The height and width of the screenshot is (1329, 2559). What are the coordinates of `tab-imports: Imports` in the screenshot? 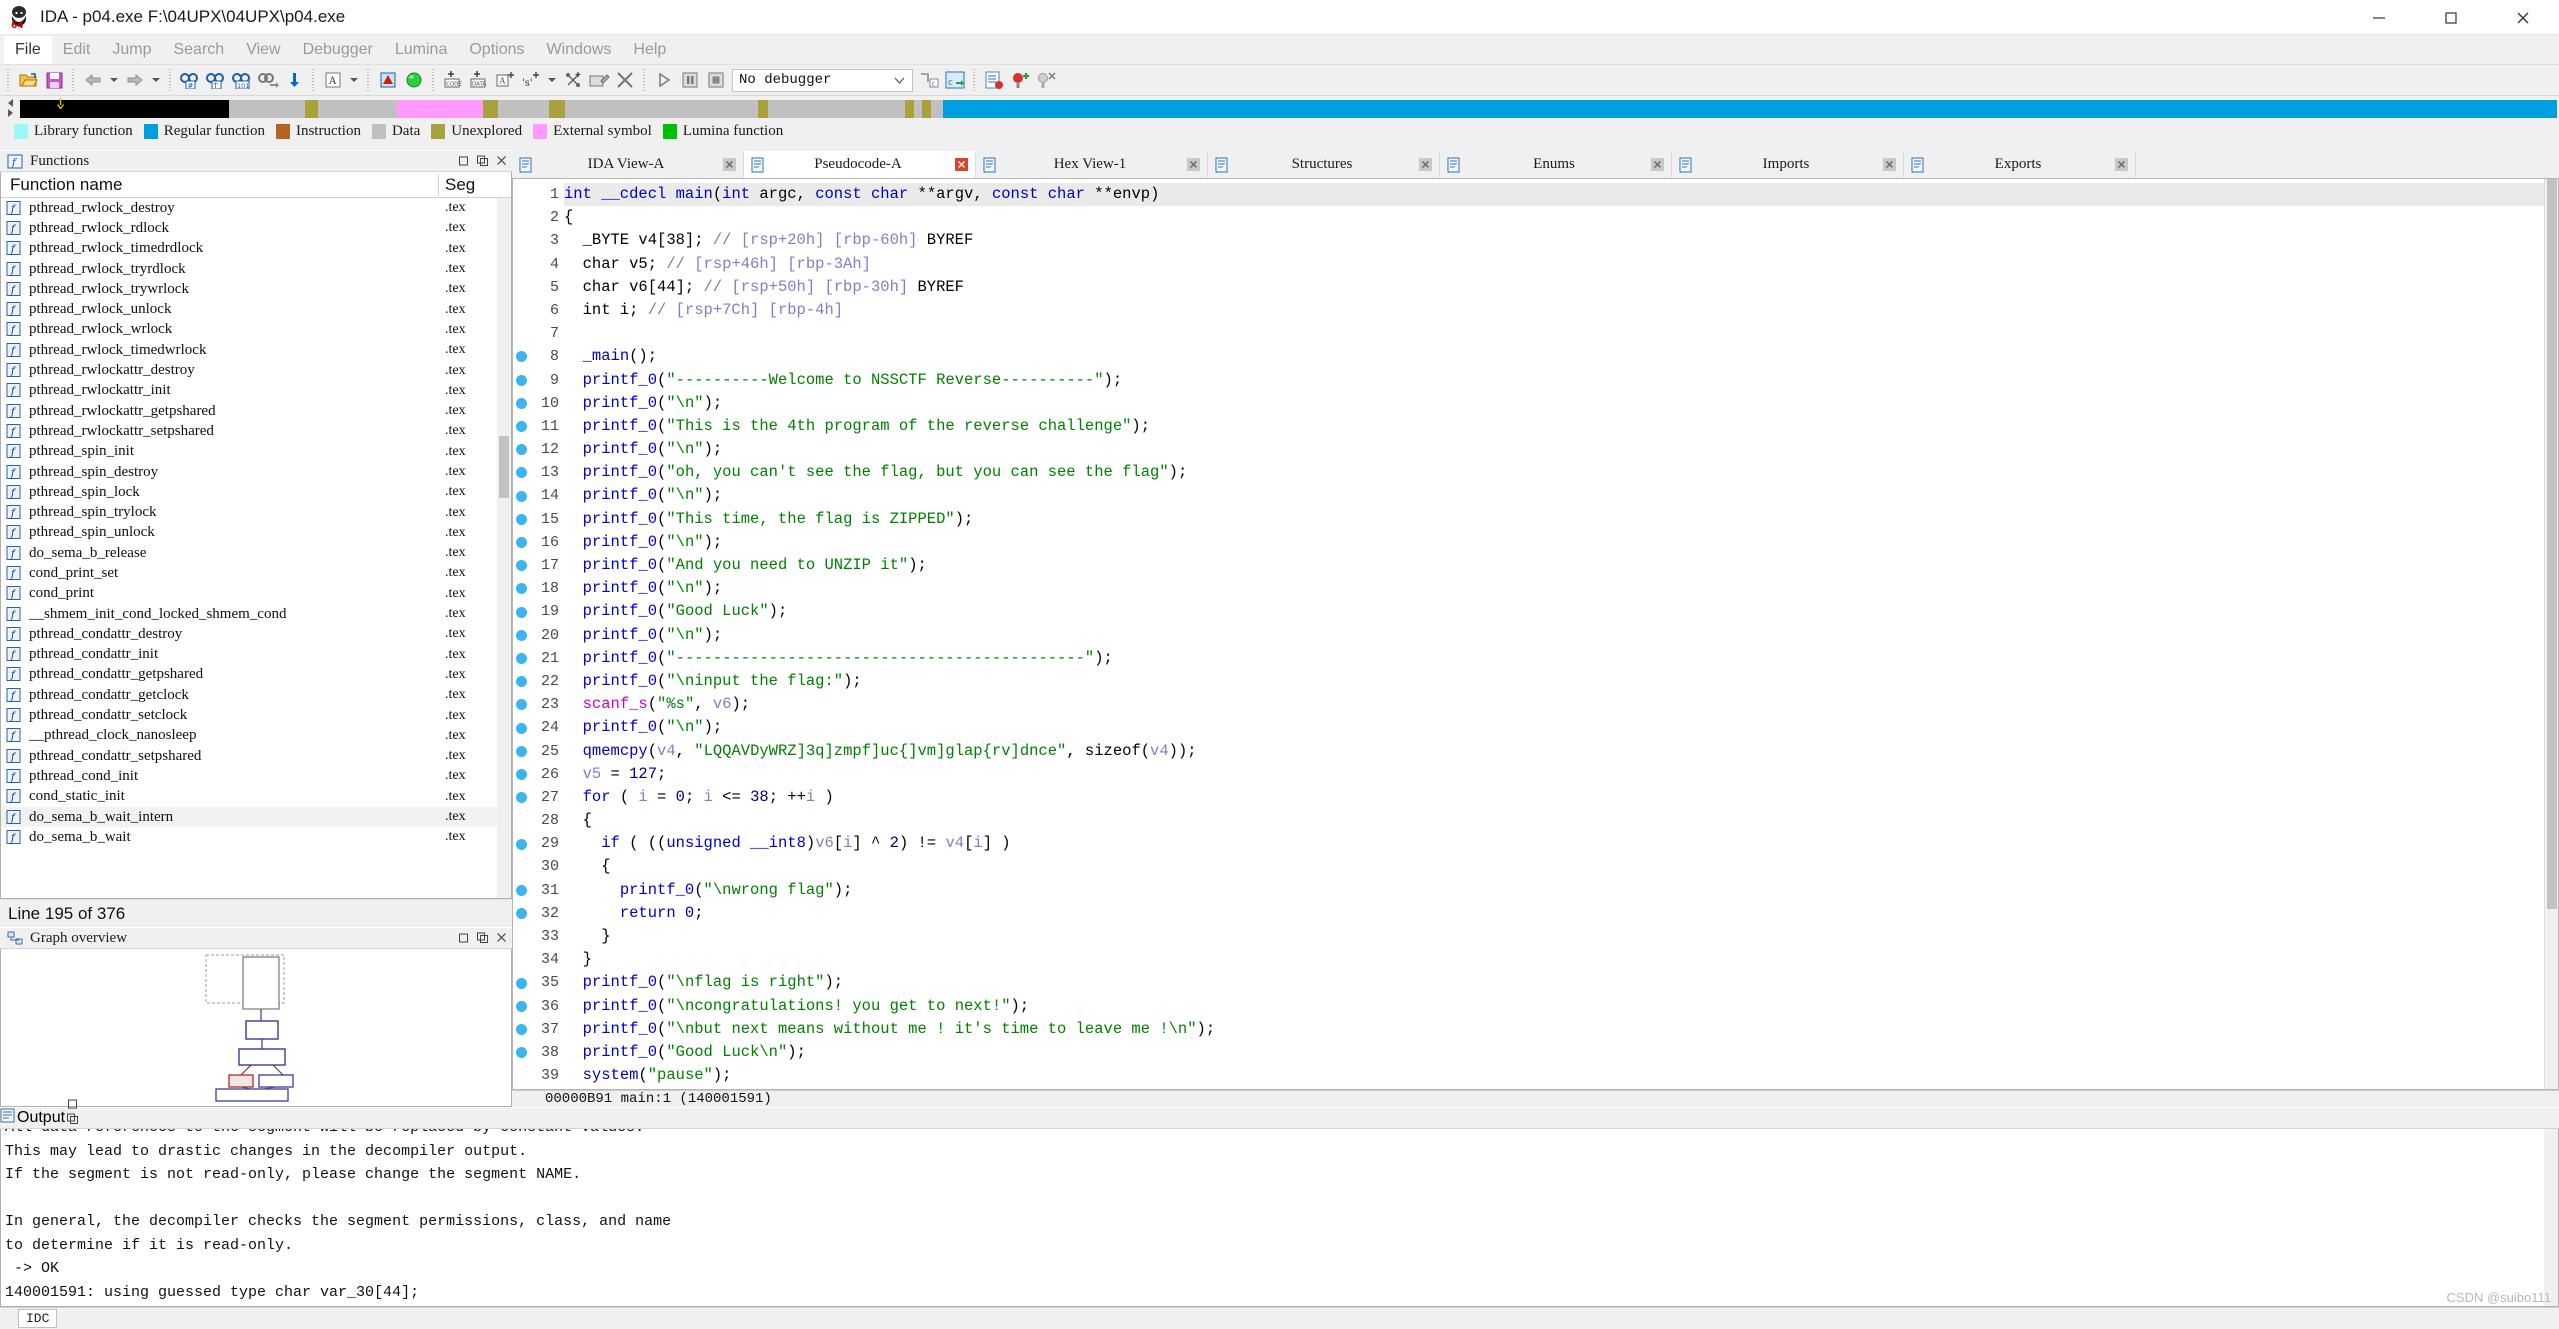 It's located at (1788, 164).